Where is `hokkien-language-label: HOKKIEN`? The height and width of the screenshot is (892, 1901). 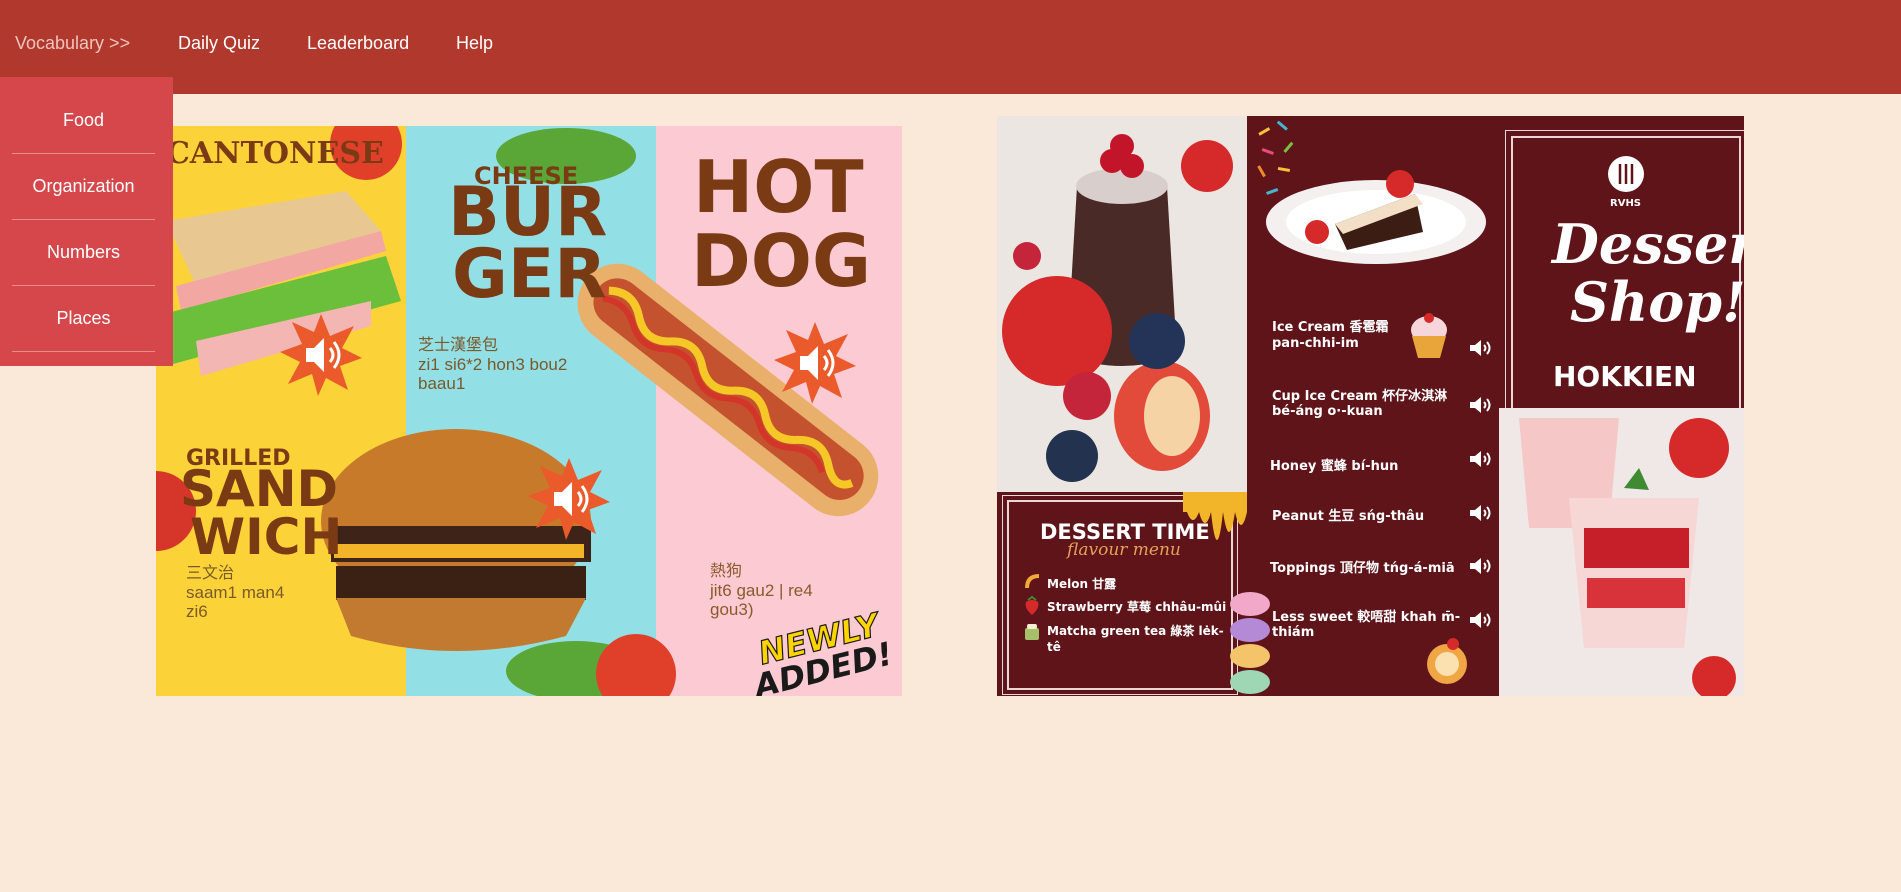
hokkien-language-label: HOKKIEN is located at coordinates (1625, 376).